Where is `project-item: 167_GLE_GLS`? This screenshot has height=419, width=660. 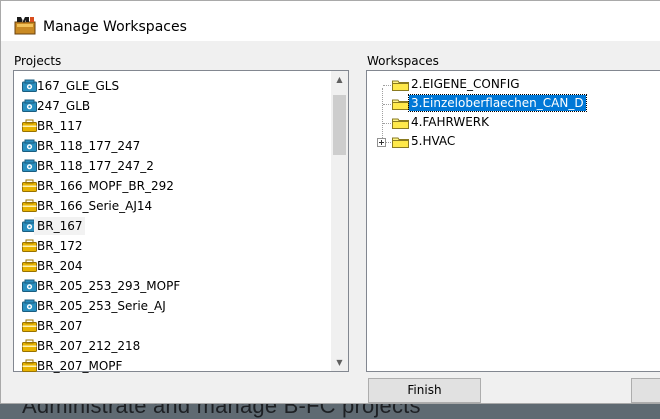 project-item: 167_GLE_GLS is located at coordinates (171, 86).